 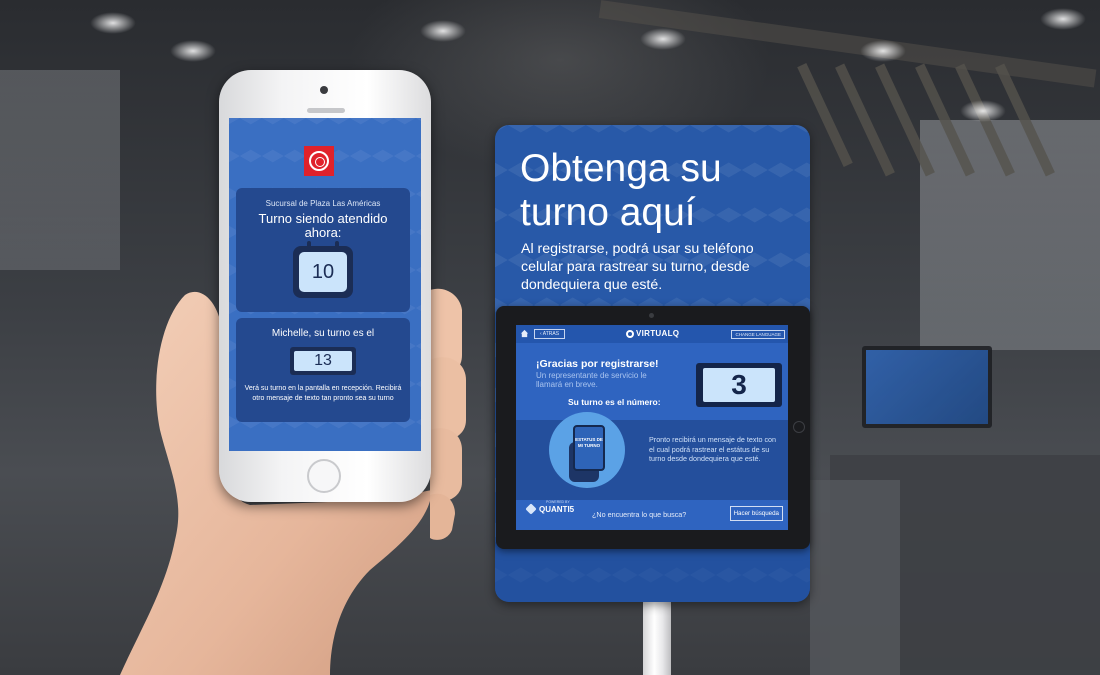 I want to click on ticket-icon: 3, so click(x=739, y=385).